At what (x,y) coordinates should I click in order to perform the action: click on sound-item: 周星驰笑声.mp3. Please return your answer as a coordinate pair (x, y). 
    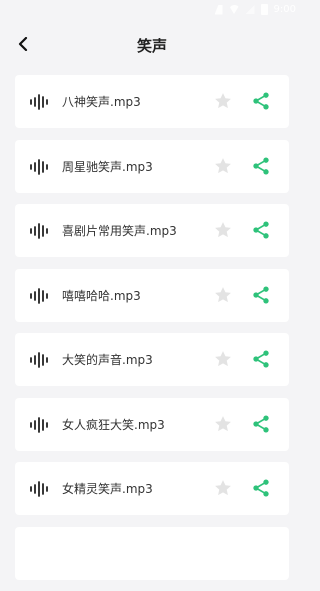
    Looking at the image, I should click on (152, 166).